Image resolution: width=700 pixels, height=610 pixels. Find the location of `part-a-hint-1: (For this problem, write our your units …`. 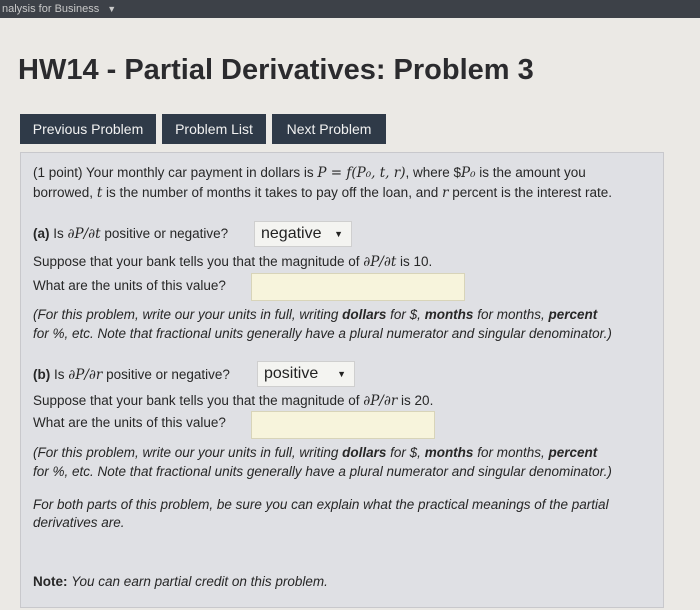

part-a-hint-1: (For this problem, write our your units … is located at coordinates (315, 314).